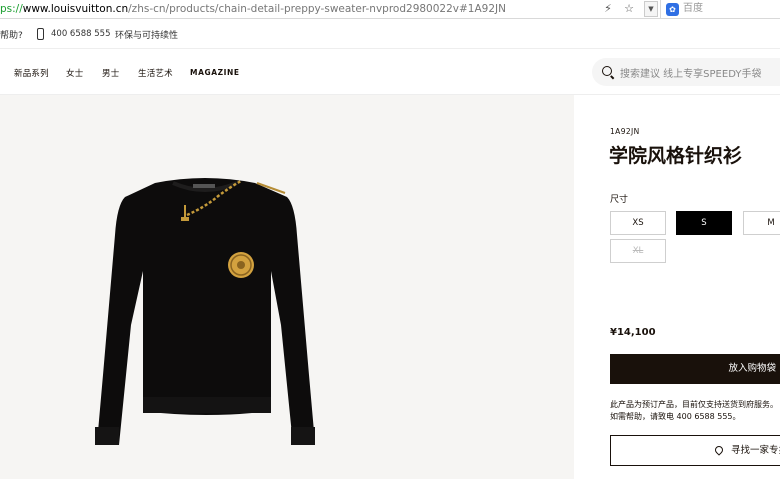  Describe the element at coordinates (607, 71) in the screenshot. I see `search-icon` at that location.